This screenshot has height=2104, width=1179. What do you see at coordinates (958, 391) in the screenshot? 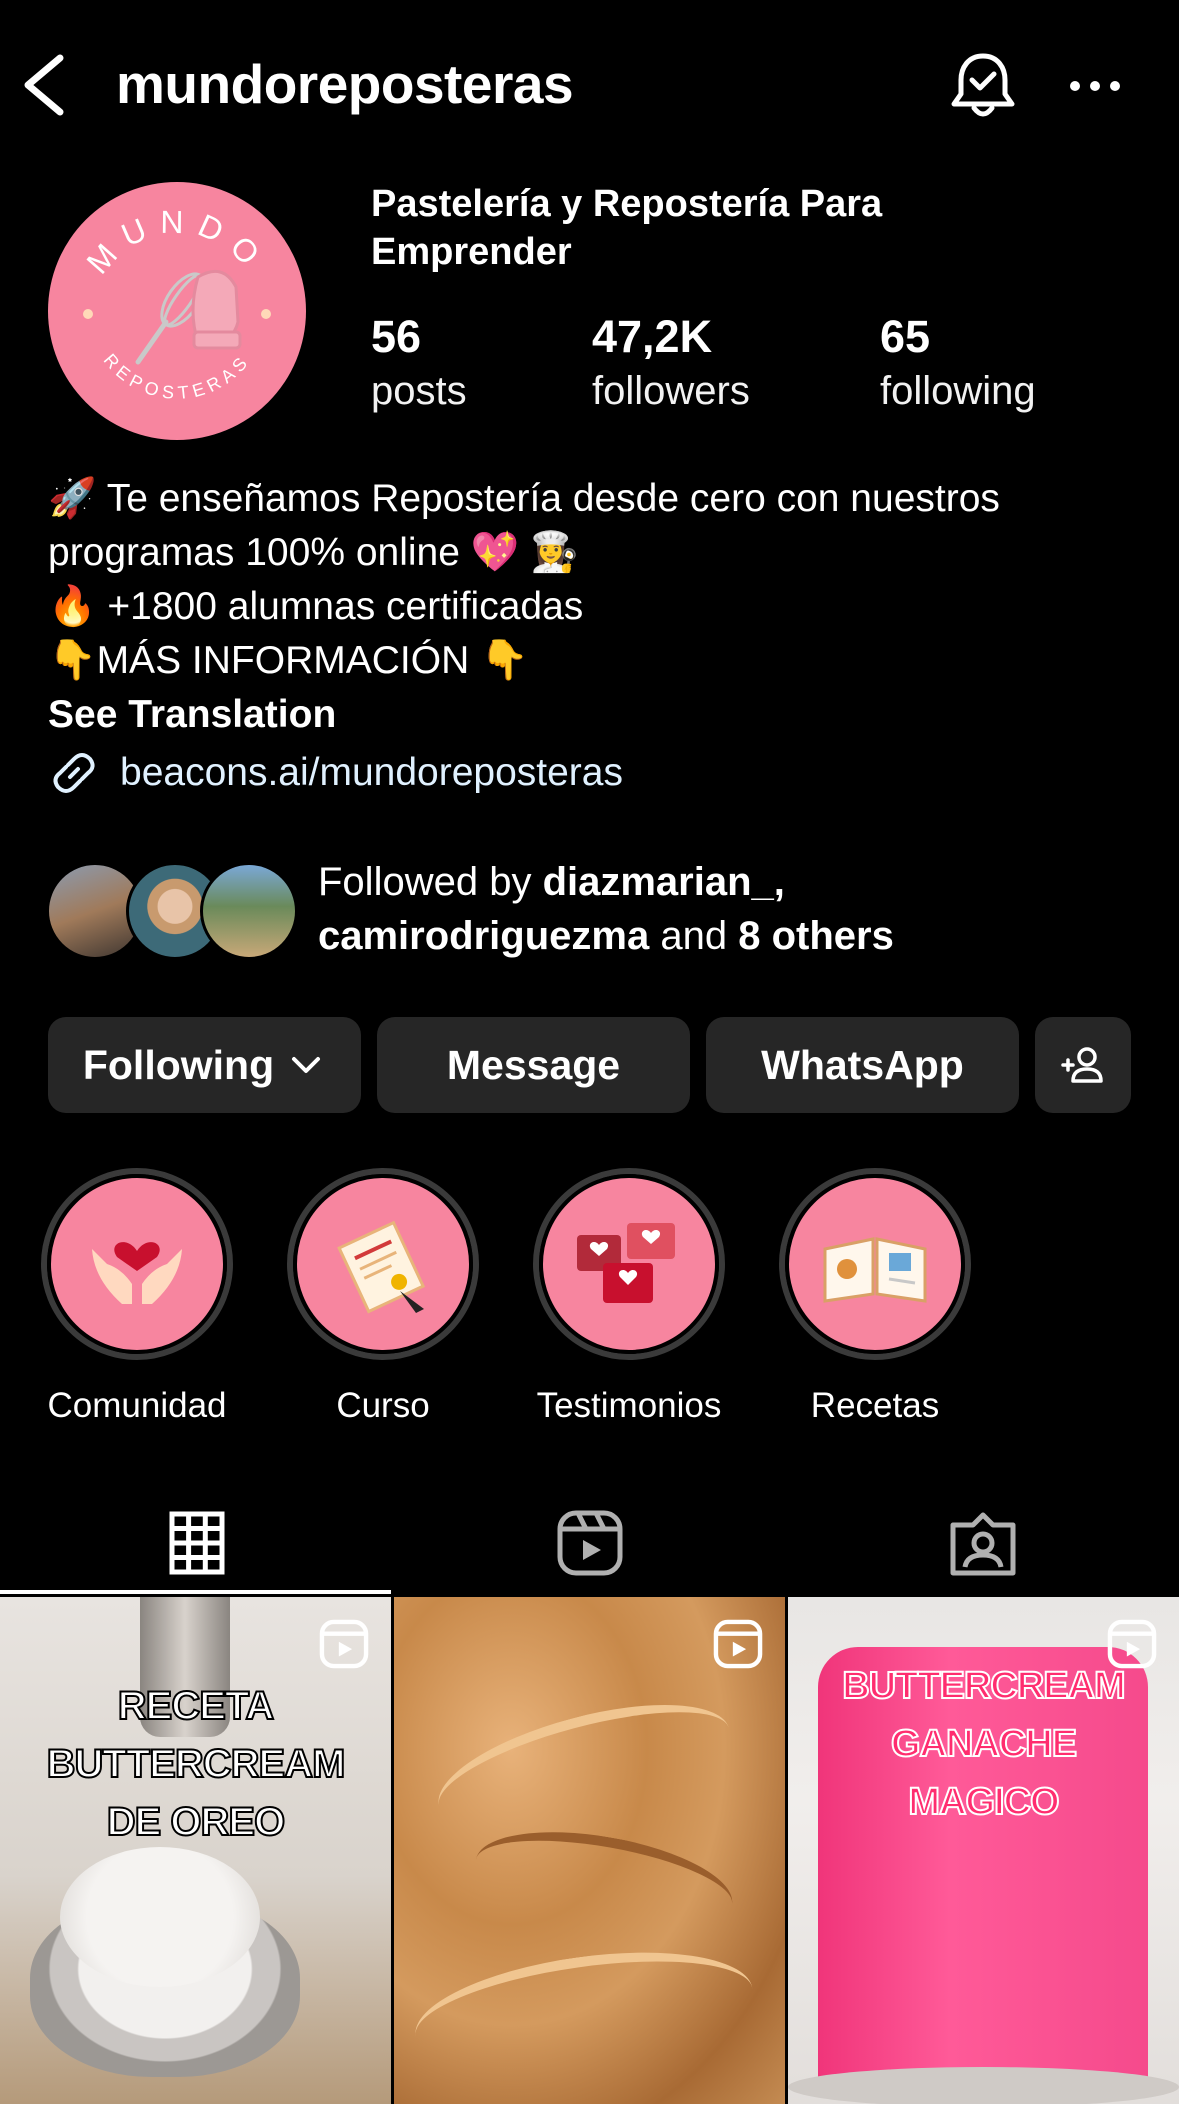
I see `following-label: following` at bounding box center [958, 391].